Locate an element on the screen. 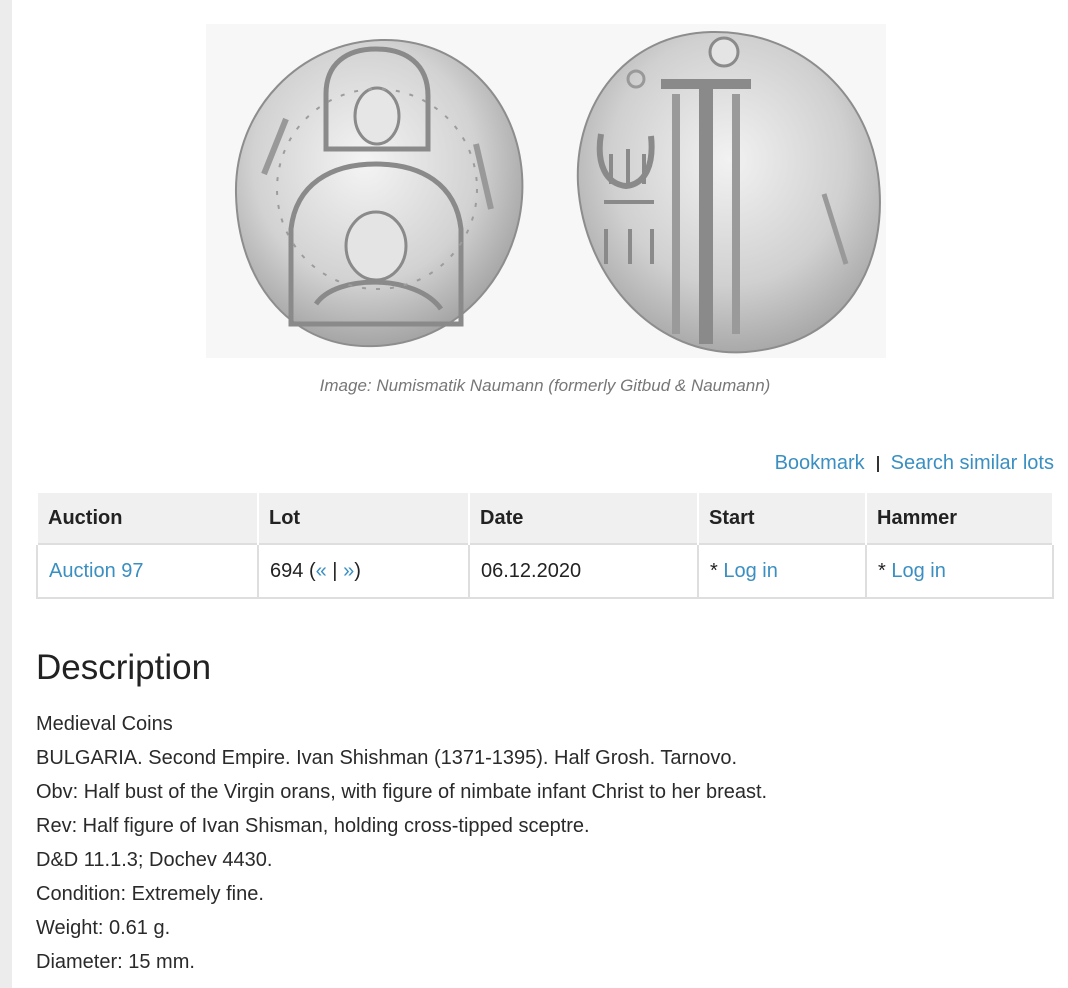  cell-hammer: * Log in is located at coordinates (959, 571).